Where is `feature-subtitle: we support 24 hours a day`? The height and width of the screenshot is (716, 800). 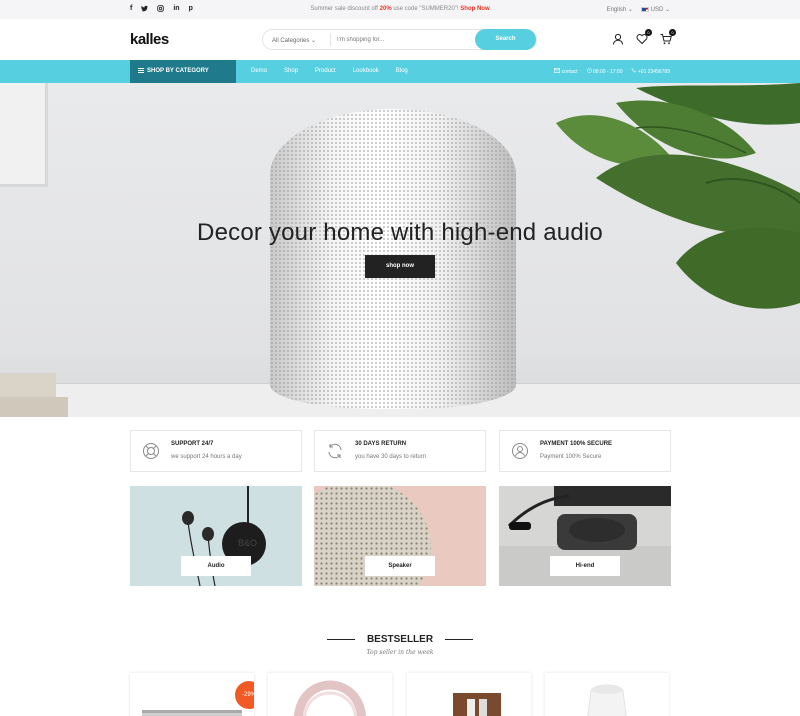 feature-subtitle: we support 24 hours a day is located at coordinates (206, 457).